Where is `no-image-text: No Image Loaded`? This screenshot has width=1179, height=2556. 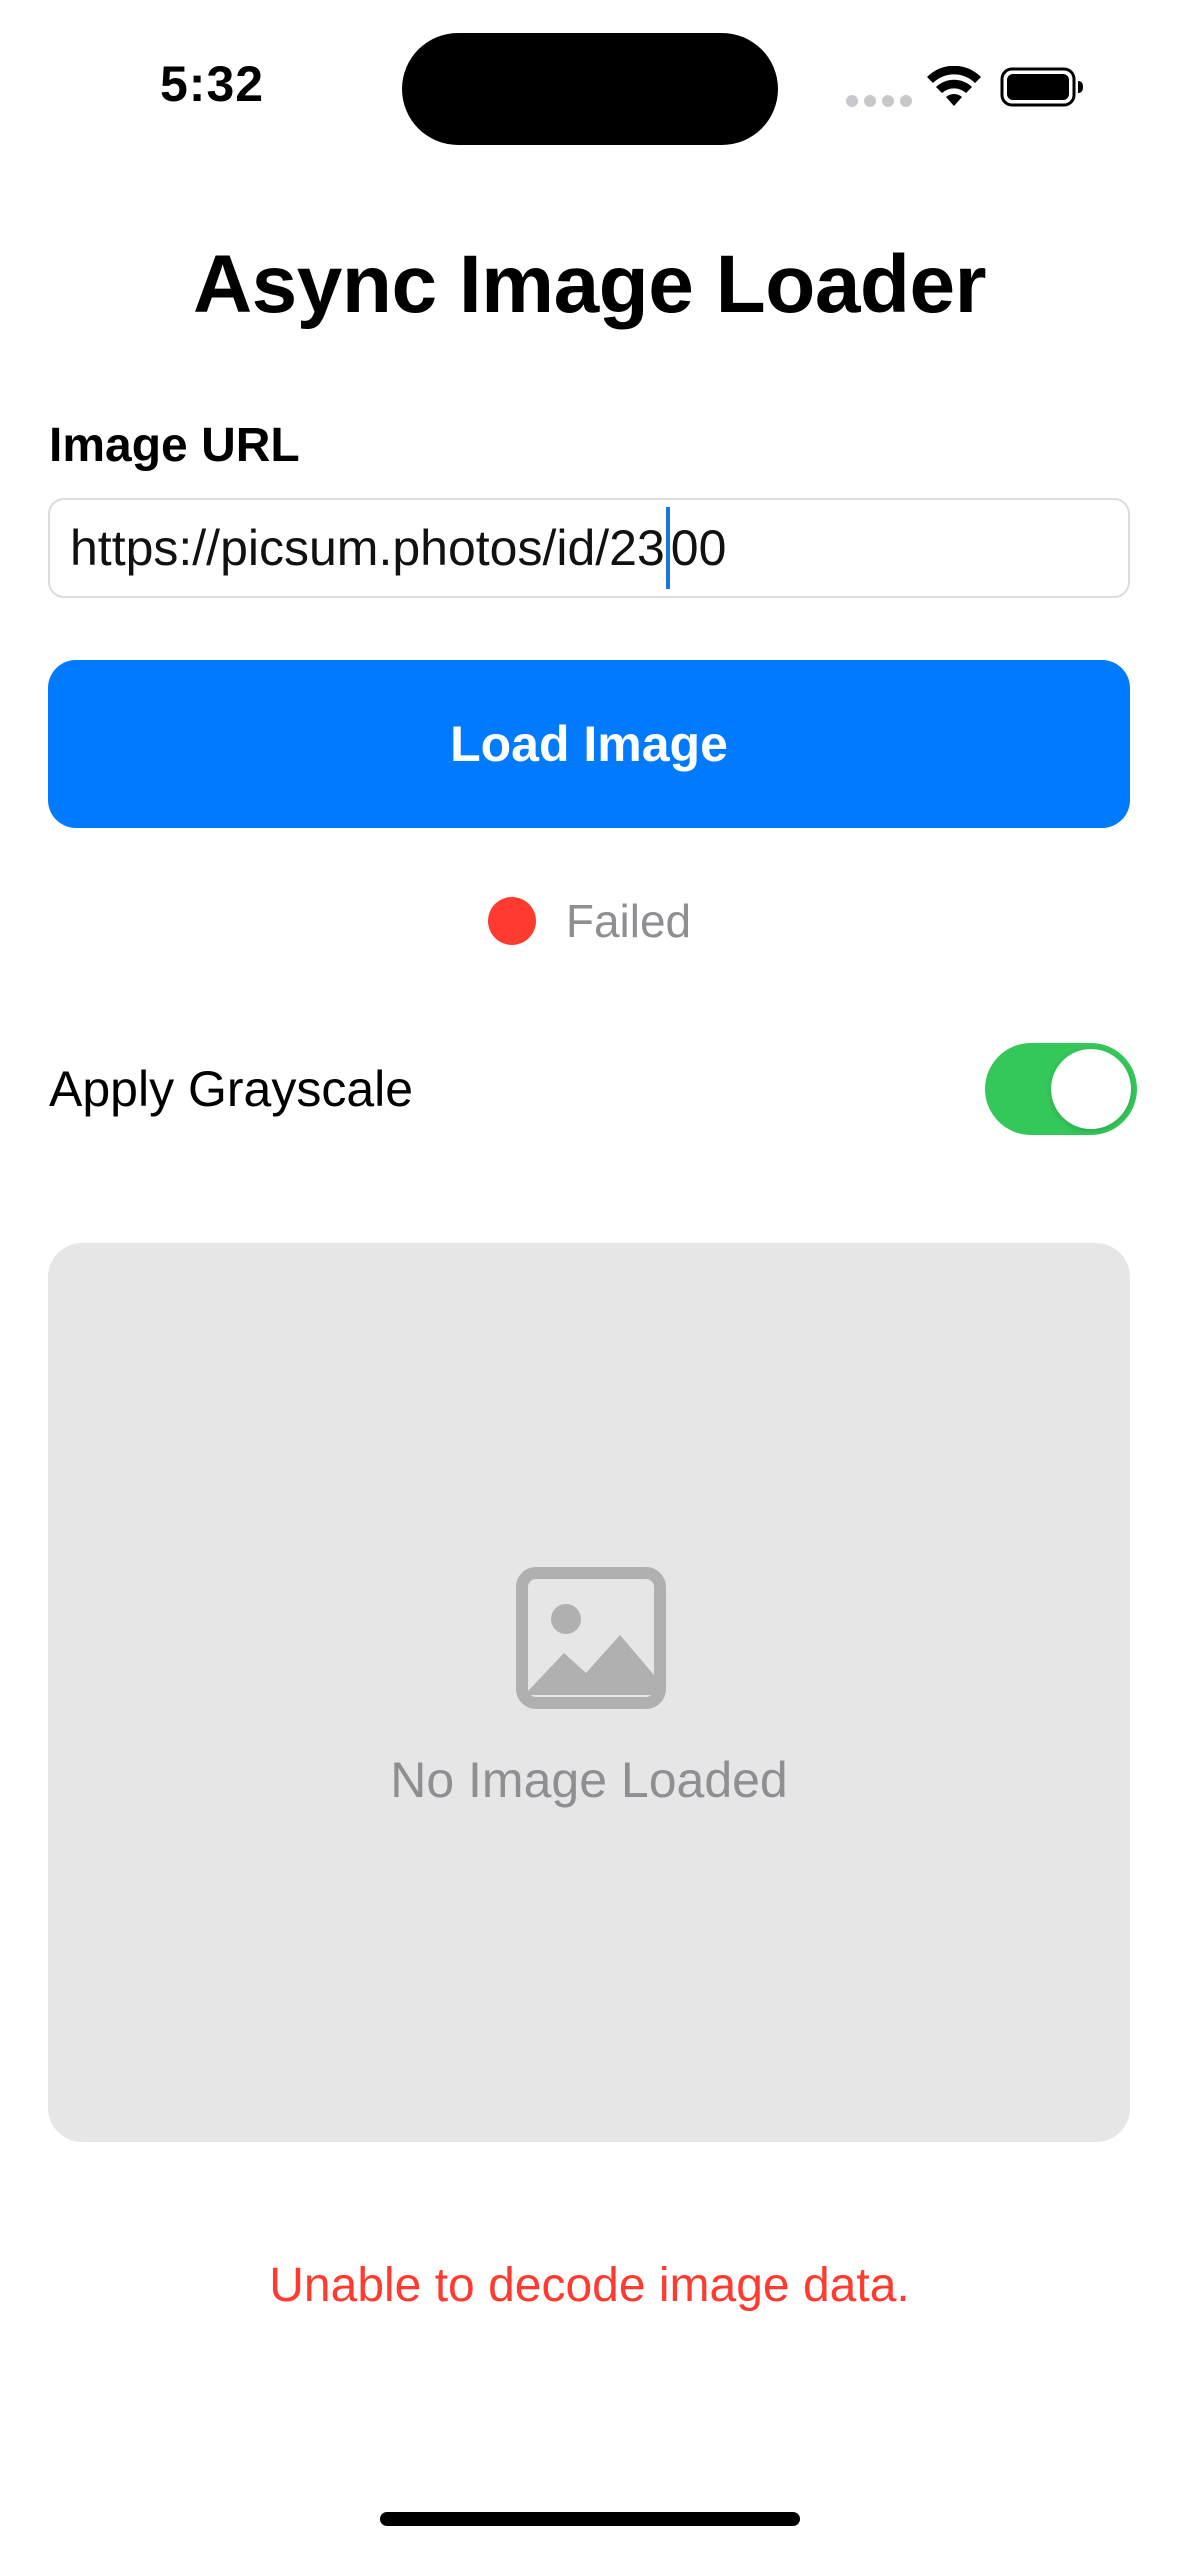 no-image-text: No Image Loaded is located at coordinates (589, 1780).